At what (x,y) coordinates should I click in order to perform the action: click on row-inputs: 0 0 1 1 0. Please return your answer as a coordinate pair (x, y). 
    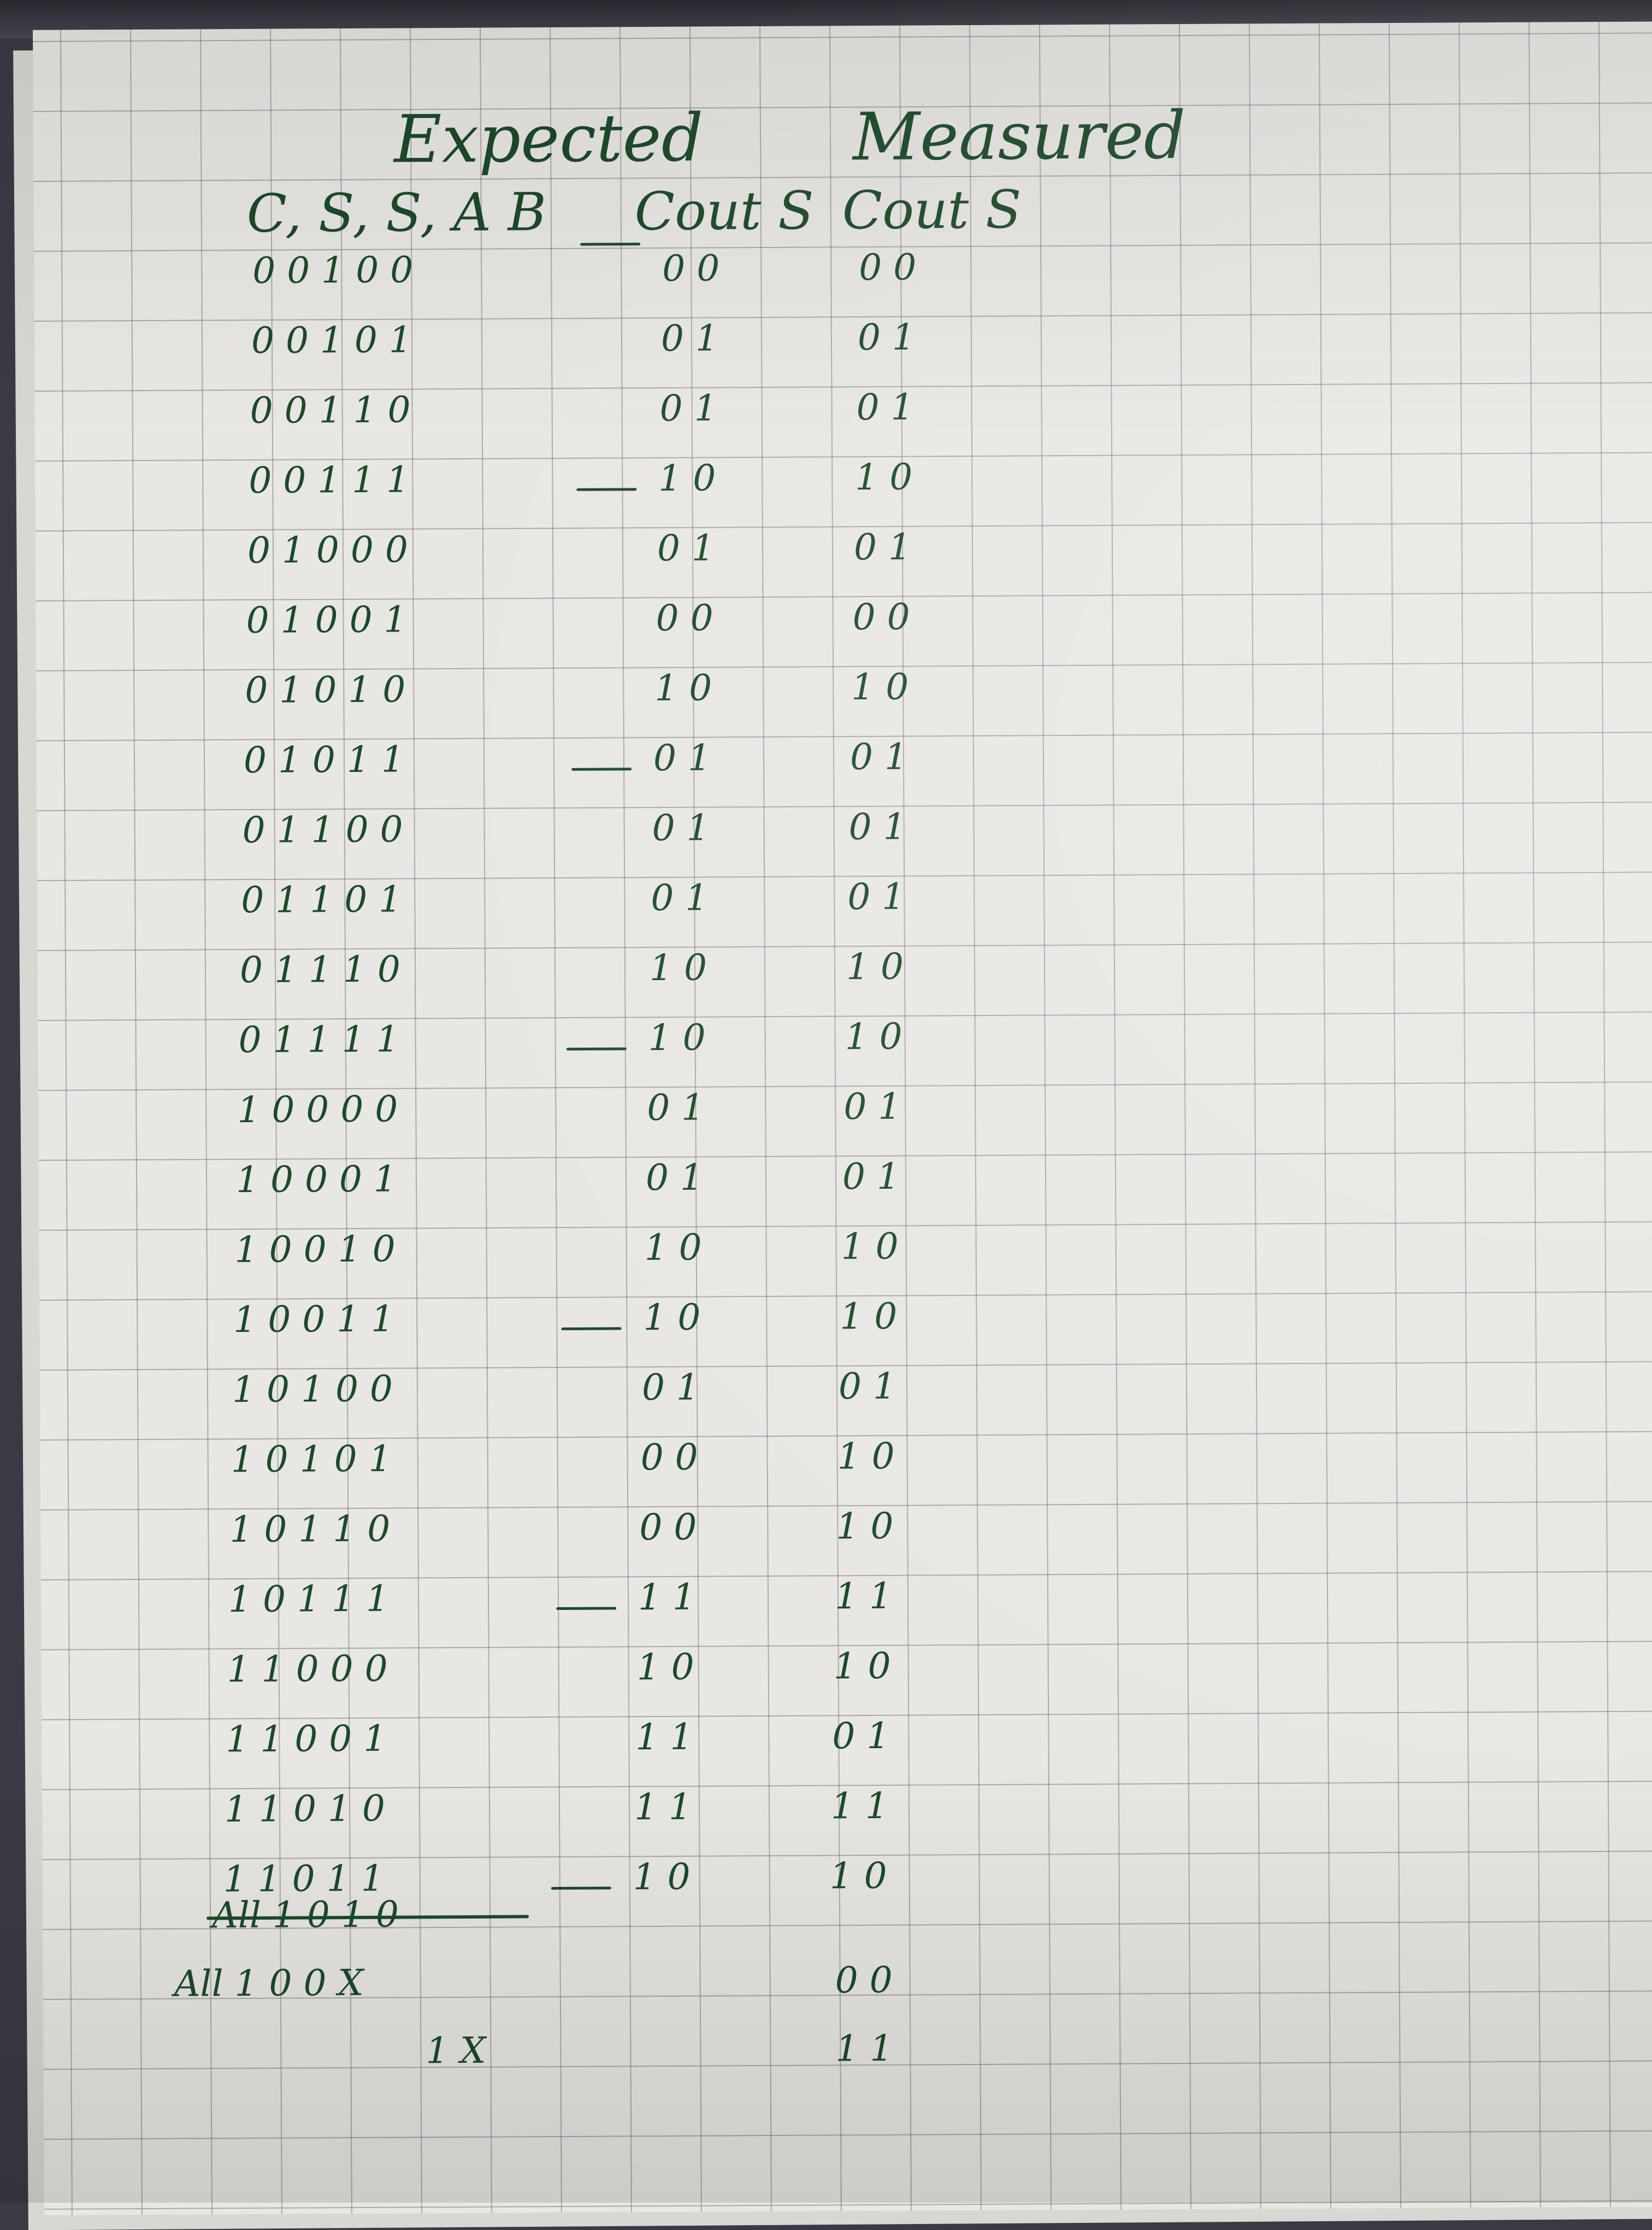
    Looking at the image, I should click on (330, 410).